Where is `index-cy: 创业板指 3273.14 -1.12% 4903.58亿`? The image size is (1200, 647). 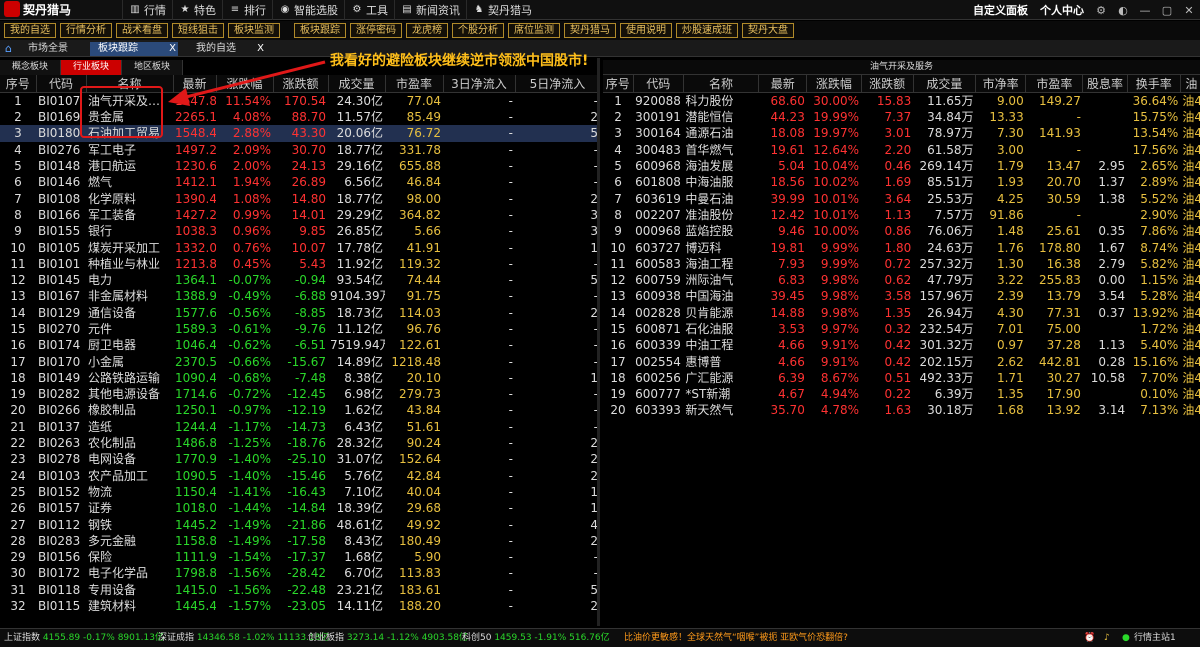
index-cy: 创业板指 3273.14 -1.12% 4903.58亿 is located at coordinates (388, 638).